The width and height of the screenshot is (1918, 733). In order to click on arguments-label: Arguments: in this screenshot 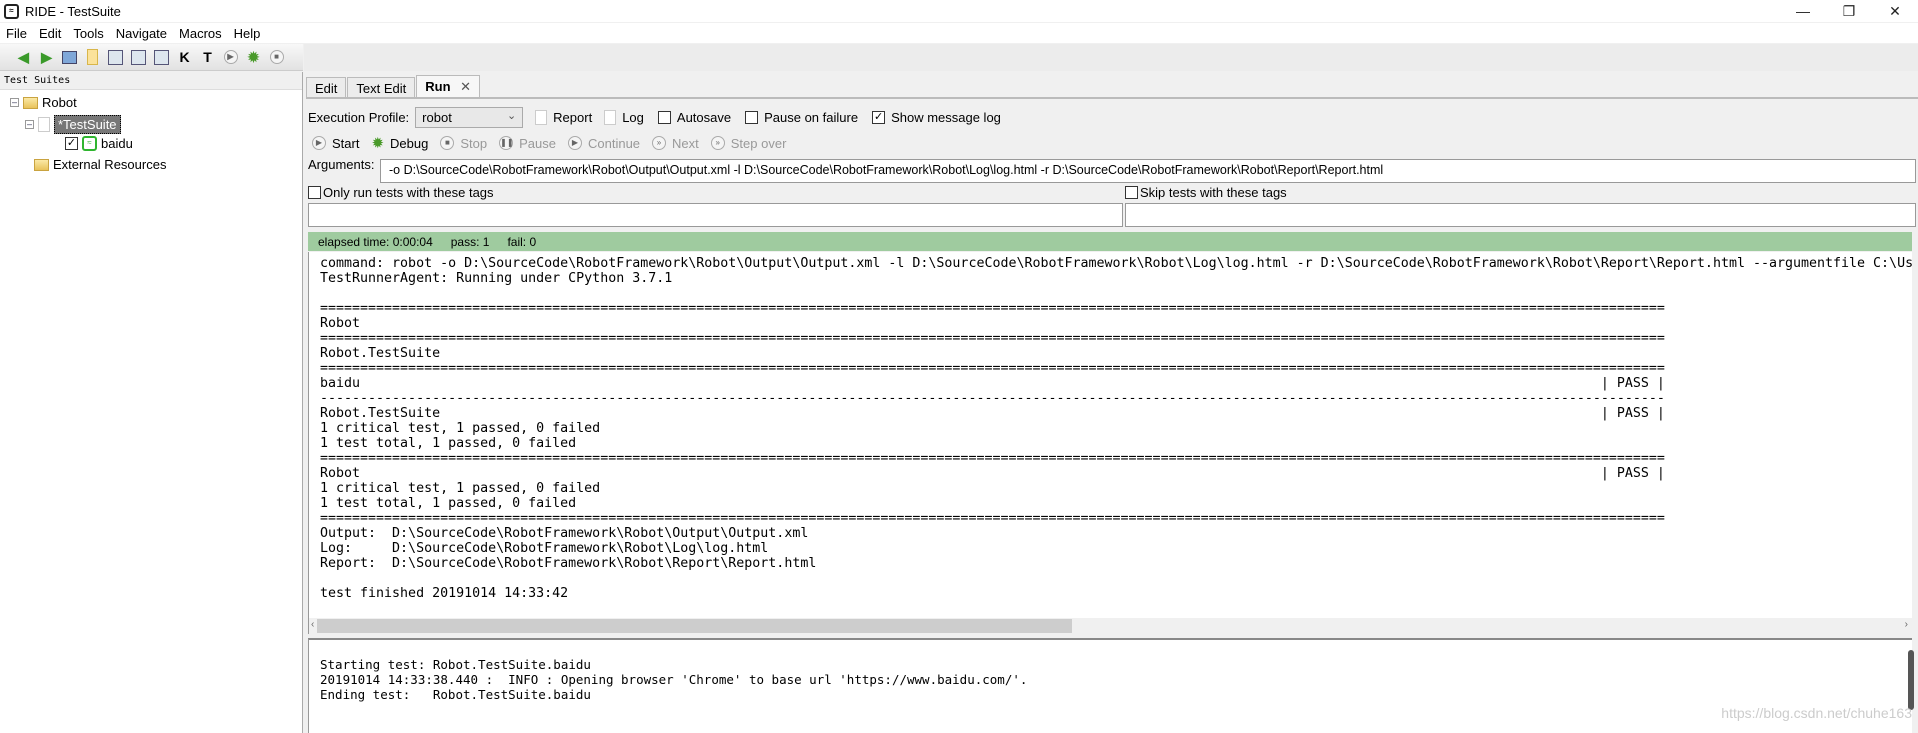, I will do `click(341, 164)`.